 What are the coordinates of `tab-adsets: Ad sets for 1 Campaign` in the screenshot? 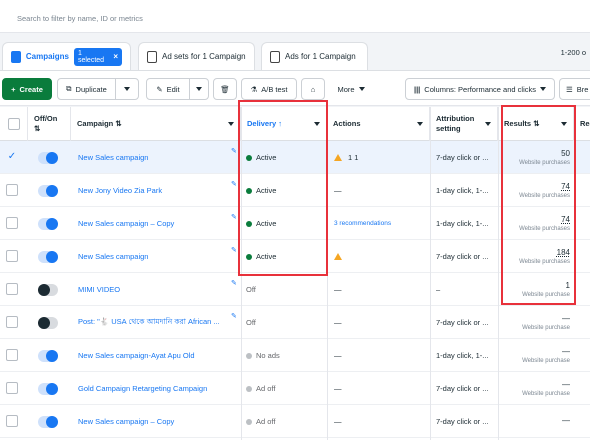 It's located at (196, 56).